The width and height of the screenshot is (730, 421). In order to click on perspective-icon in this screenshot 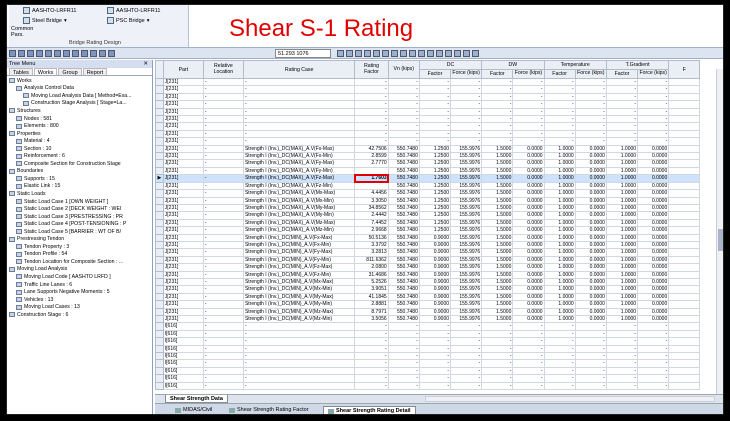, I will do `click(448, 53)`.